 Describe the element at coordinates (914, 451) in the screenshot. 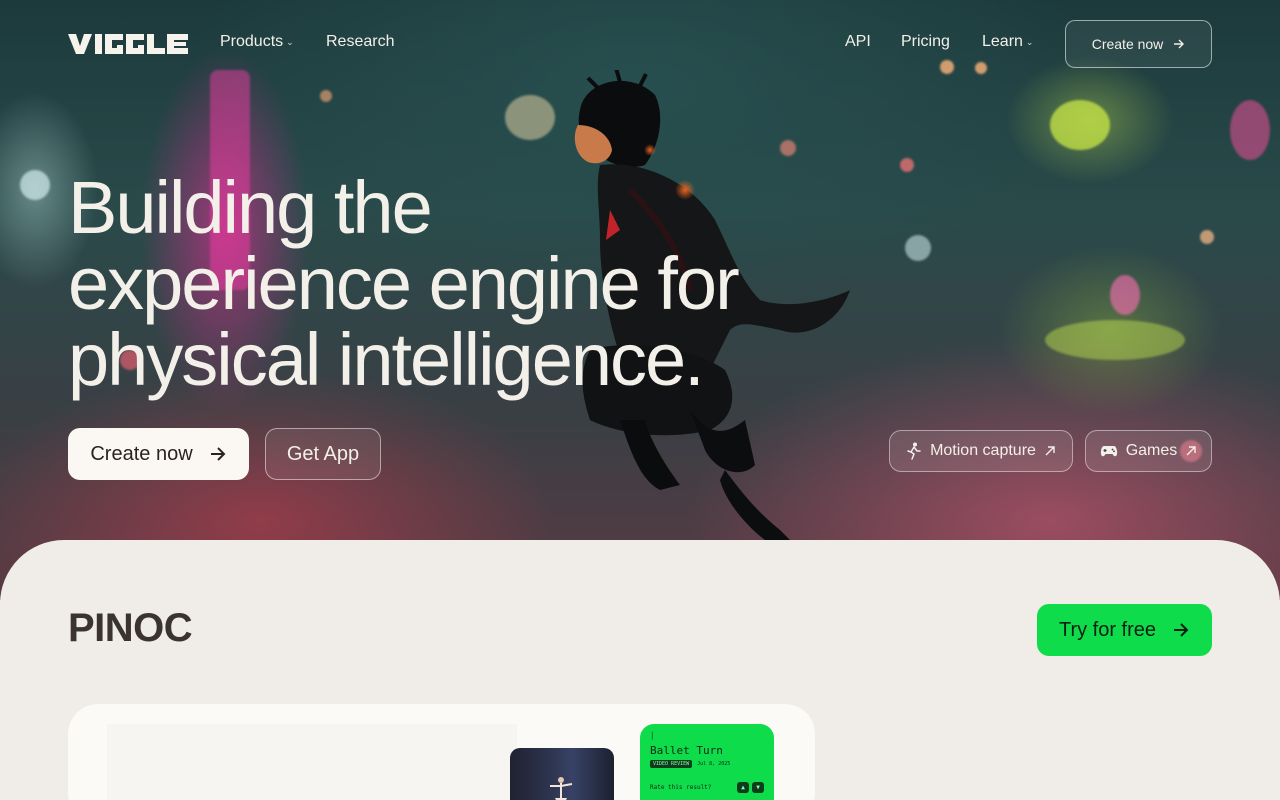

I see `running-person-icon` at that location.